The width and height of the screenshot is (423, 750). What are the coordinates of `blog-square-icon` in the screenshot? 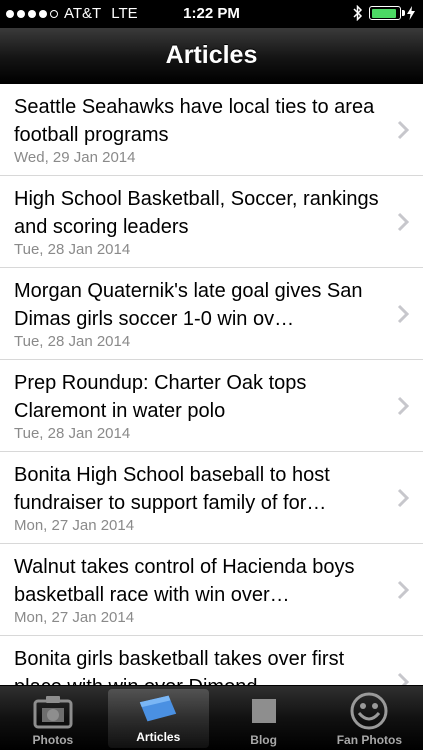 It's located at (264, 711).